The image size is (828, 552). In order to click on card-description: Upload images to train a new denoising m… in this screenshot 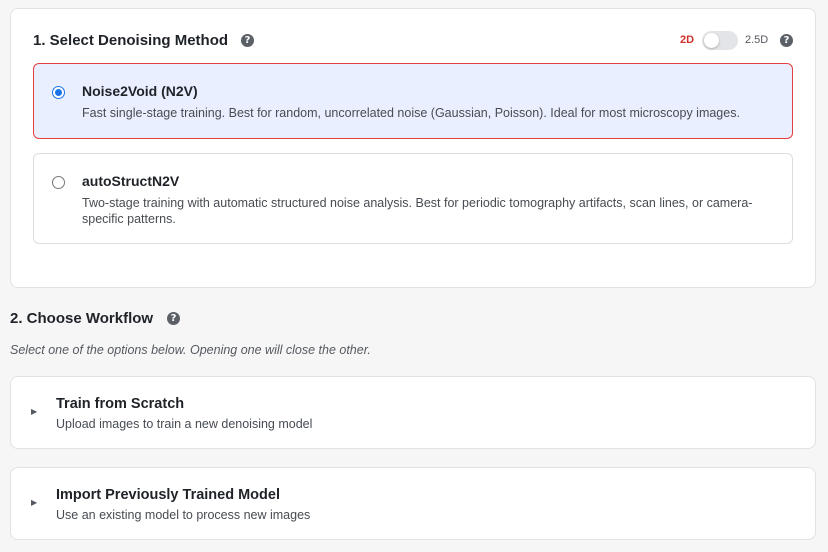, I will do `click(184, 424)`.